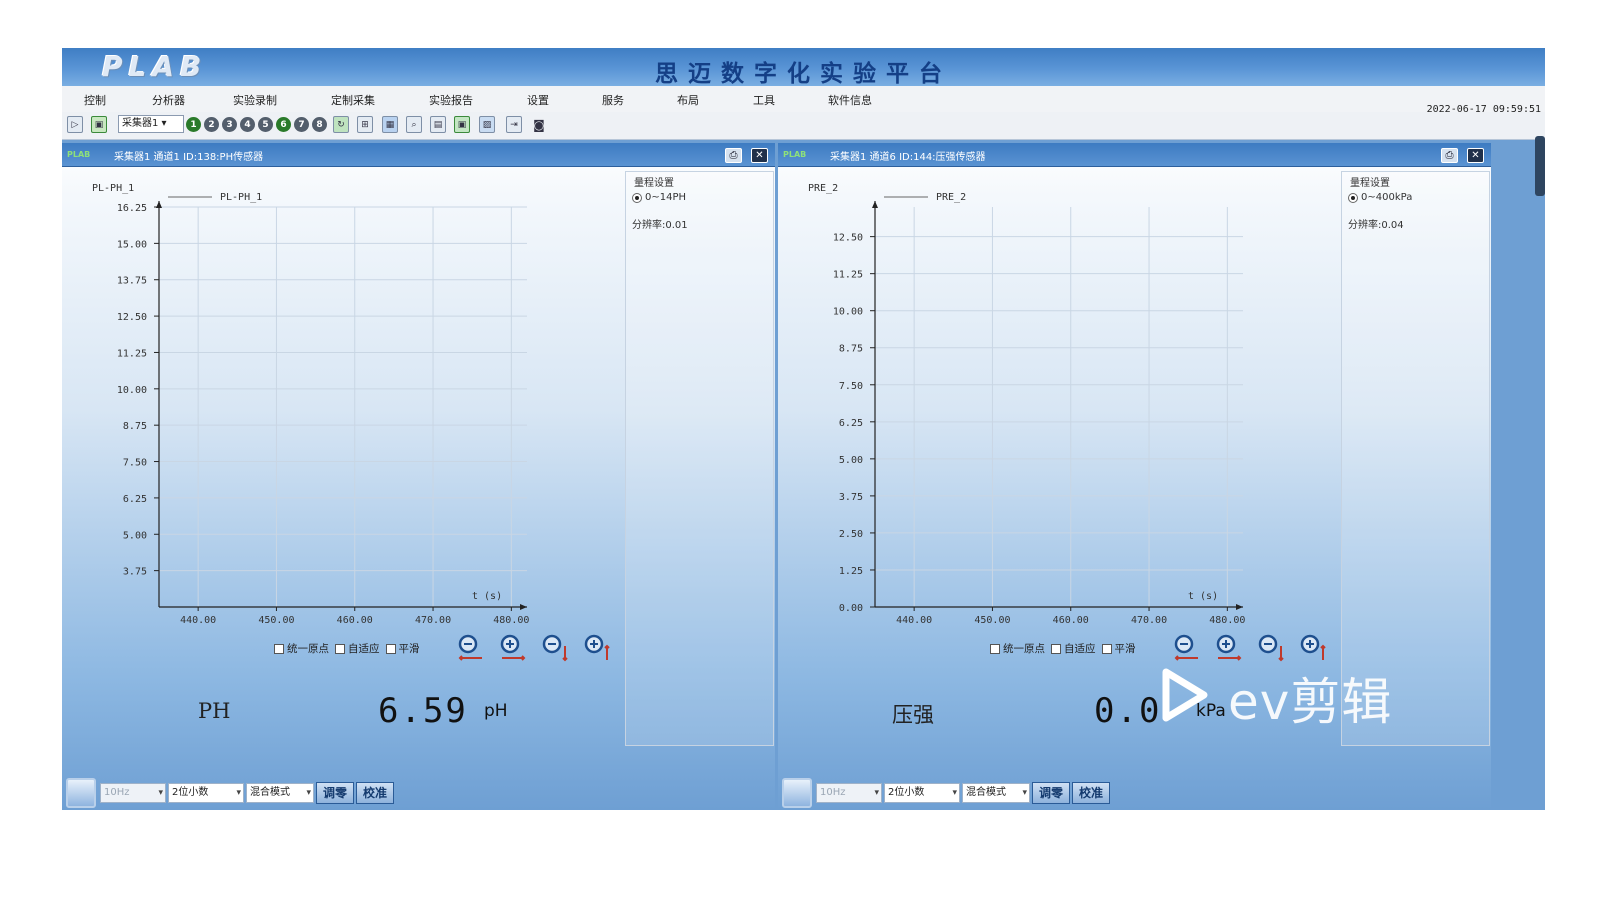 The height and width of the screenshot is (900, 1600). I want to click on menu-settings: 设置, so click(538, 100).